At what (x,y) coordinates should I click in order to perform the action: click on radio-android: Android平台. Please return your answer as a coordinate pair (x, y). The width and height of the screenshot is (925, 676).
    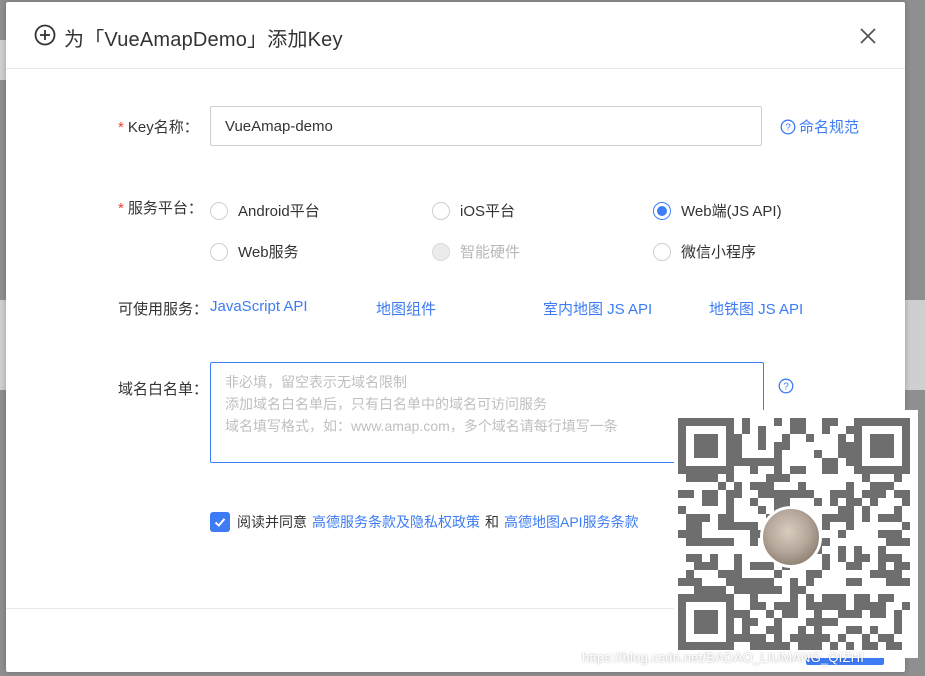
    Looking at the image, I should click on (265, 210).